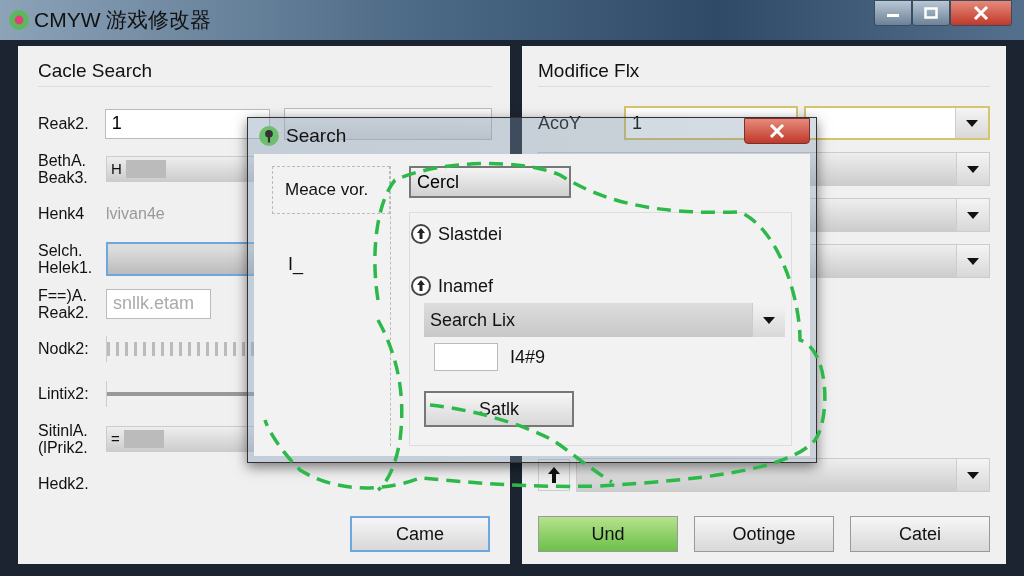 The width and height of the screenshot is (1024, 576). What do you see at coordinates (64, 303) in the screenshot?
I see `field-label: F==)A. Reak2.` at bounding box center [64, 303].